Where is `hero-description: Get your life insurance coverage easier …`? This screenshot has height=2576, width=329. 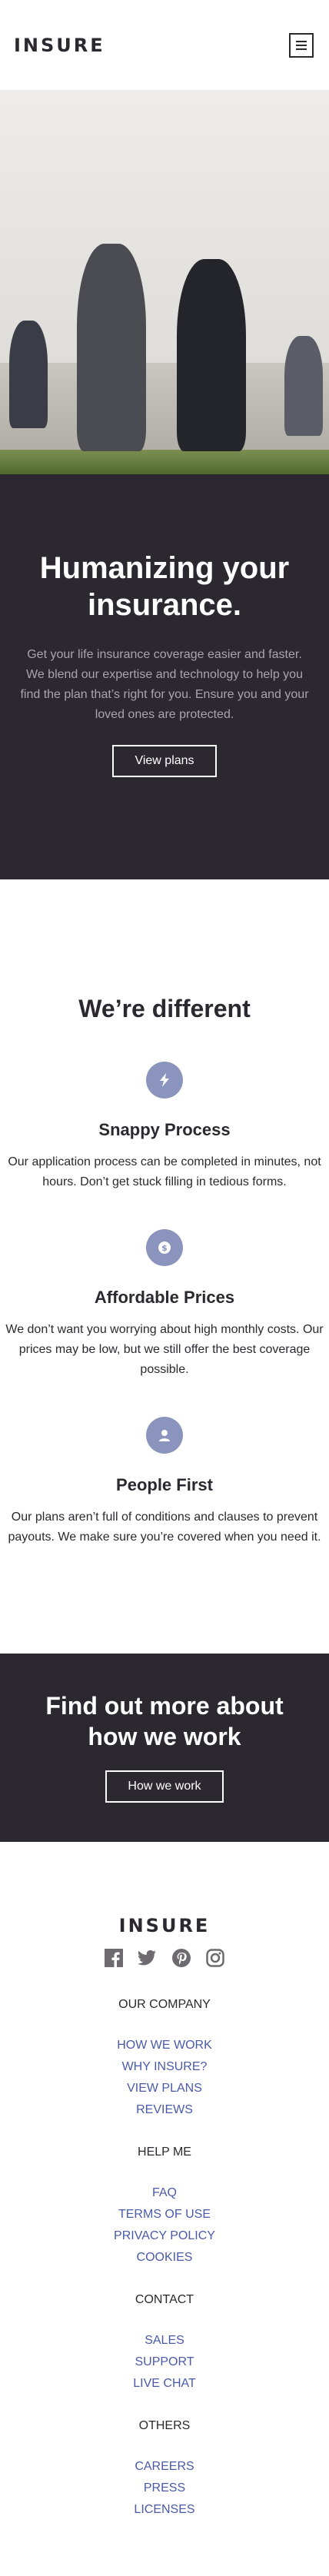 hero-description: Get your life insurance coverage easier … is located at coordinates (164, 684).